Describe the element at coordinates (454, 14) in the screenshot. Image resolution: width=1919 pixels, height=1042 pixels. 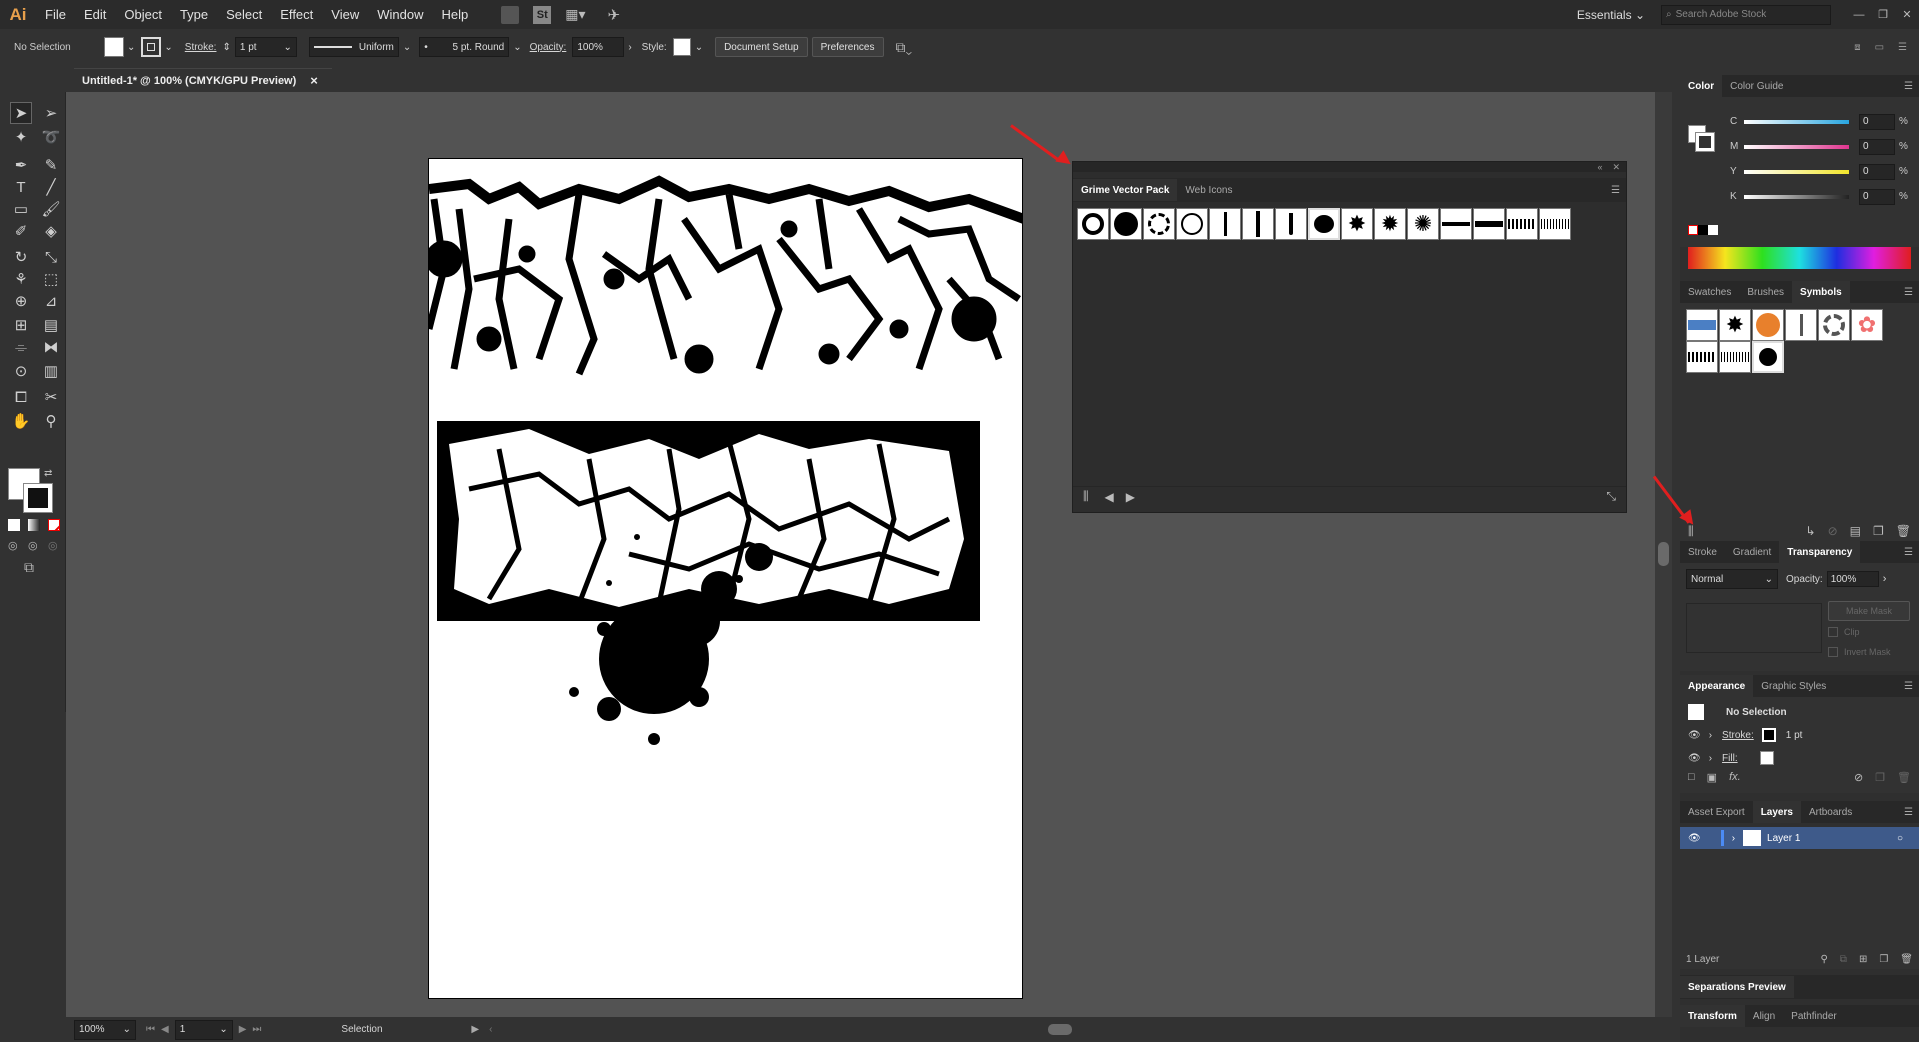
I see `menu-help: Help` at that location.